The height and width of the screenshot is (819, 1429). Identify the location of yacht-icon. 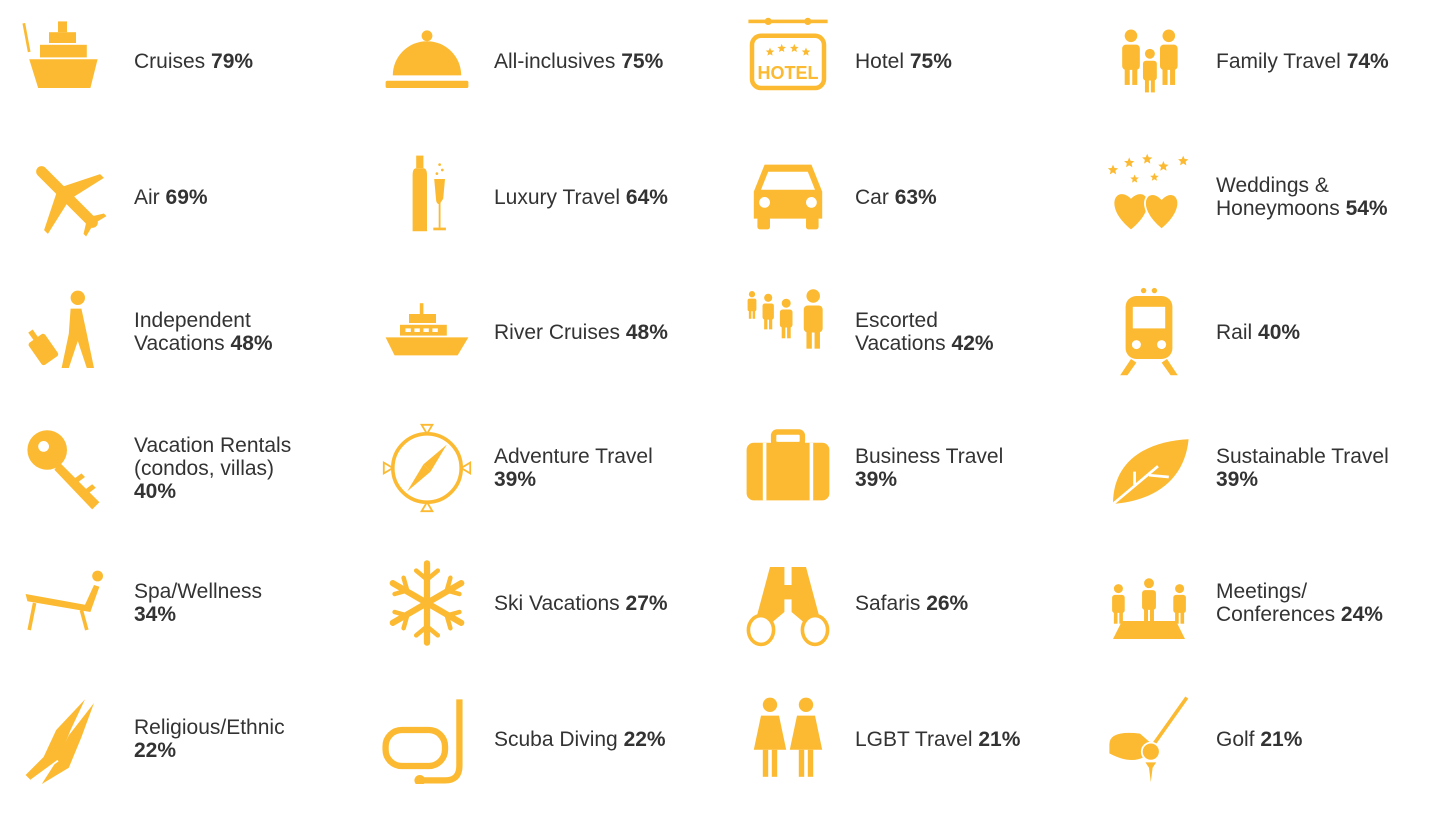
(427, 332).